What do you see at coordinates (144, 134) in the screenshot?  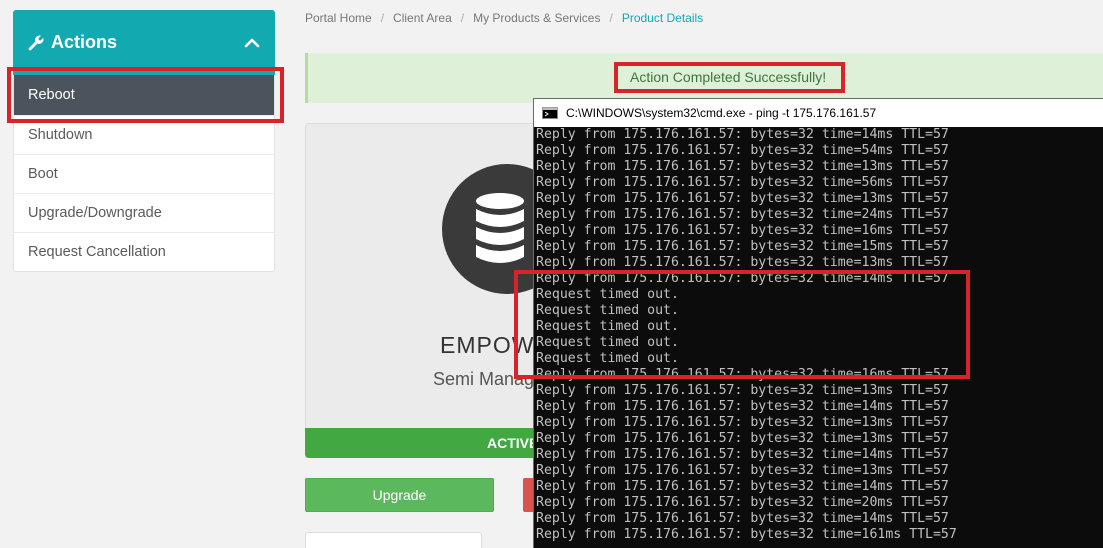 I see `sidebar-item-shutdown: Shutdown` at bounding box center [144, 134].